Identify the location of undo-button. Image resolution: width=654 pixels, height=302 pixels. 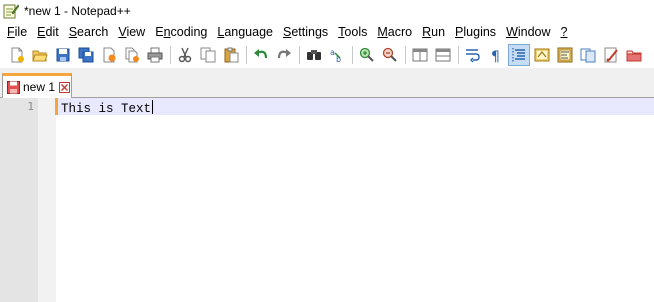
(261, 55).